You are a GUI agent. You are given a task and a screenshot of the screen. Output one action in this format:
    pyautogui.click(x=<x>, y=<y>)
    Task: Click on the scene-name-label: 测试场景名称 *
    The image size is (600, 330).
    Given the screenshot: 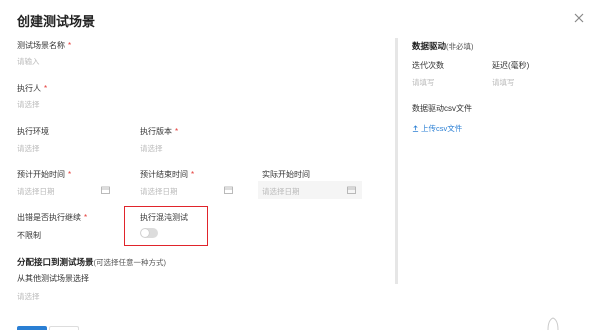 What is the action you would take?
    pyautogui.click(x=44, y=45)
    